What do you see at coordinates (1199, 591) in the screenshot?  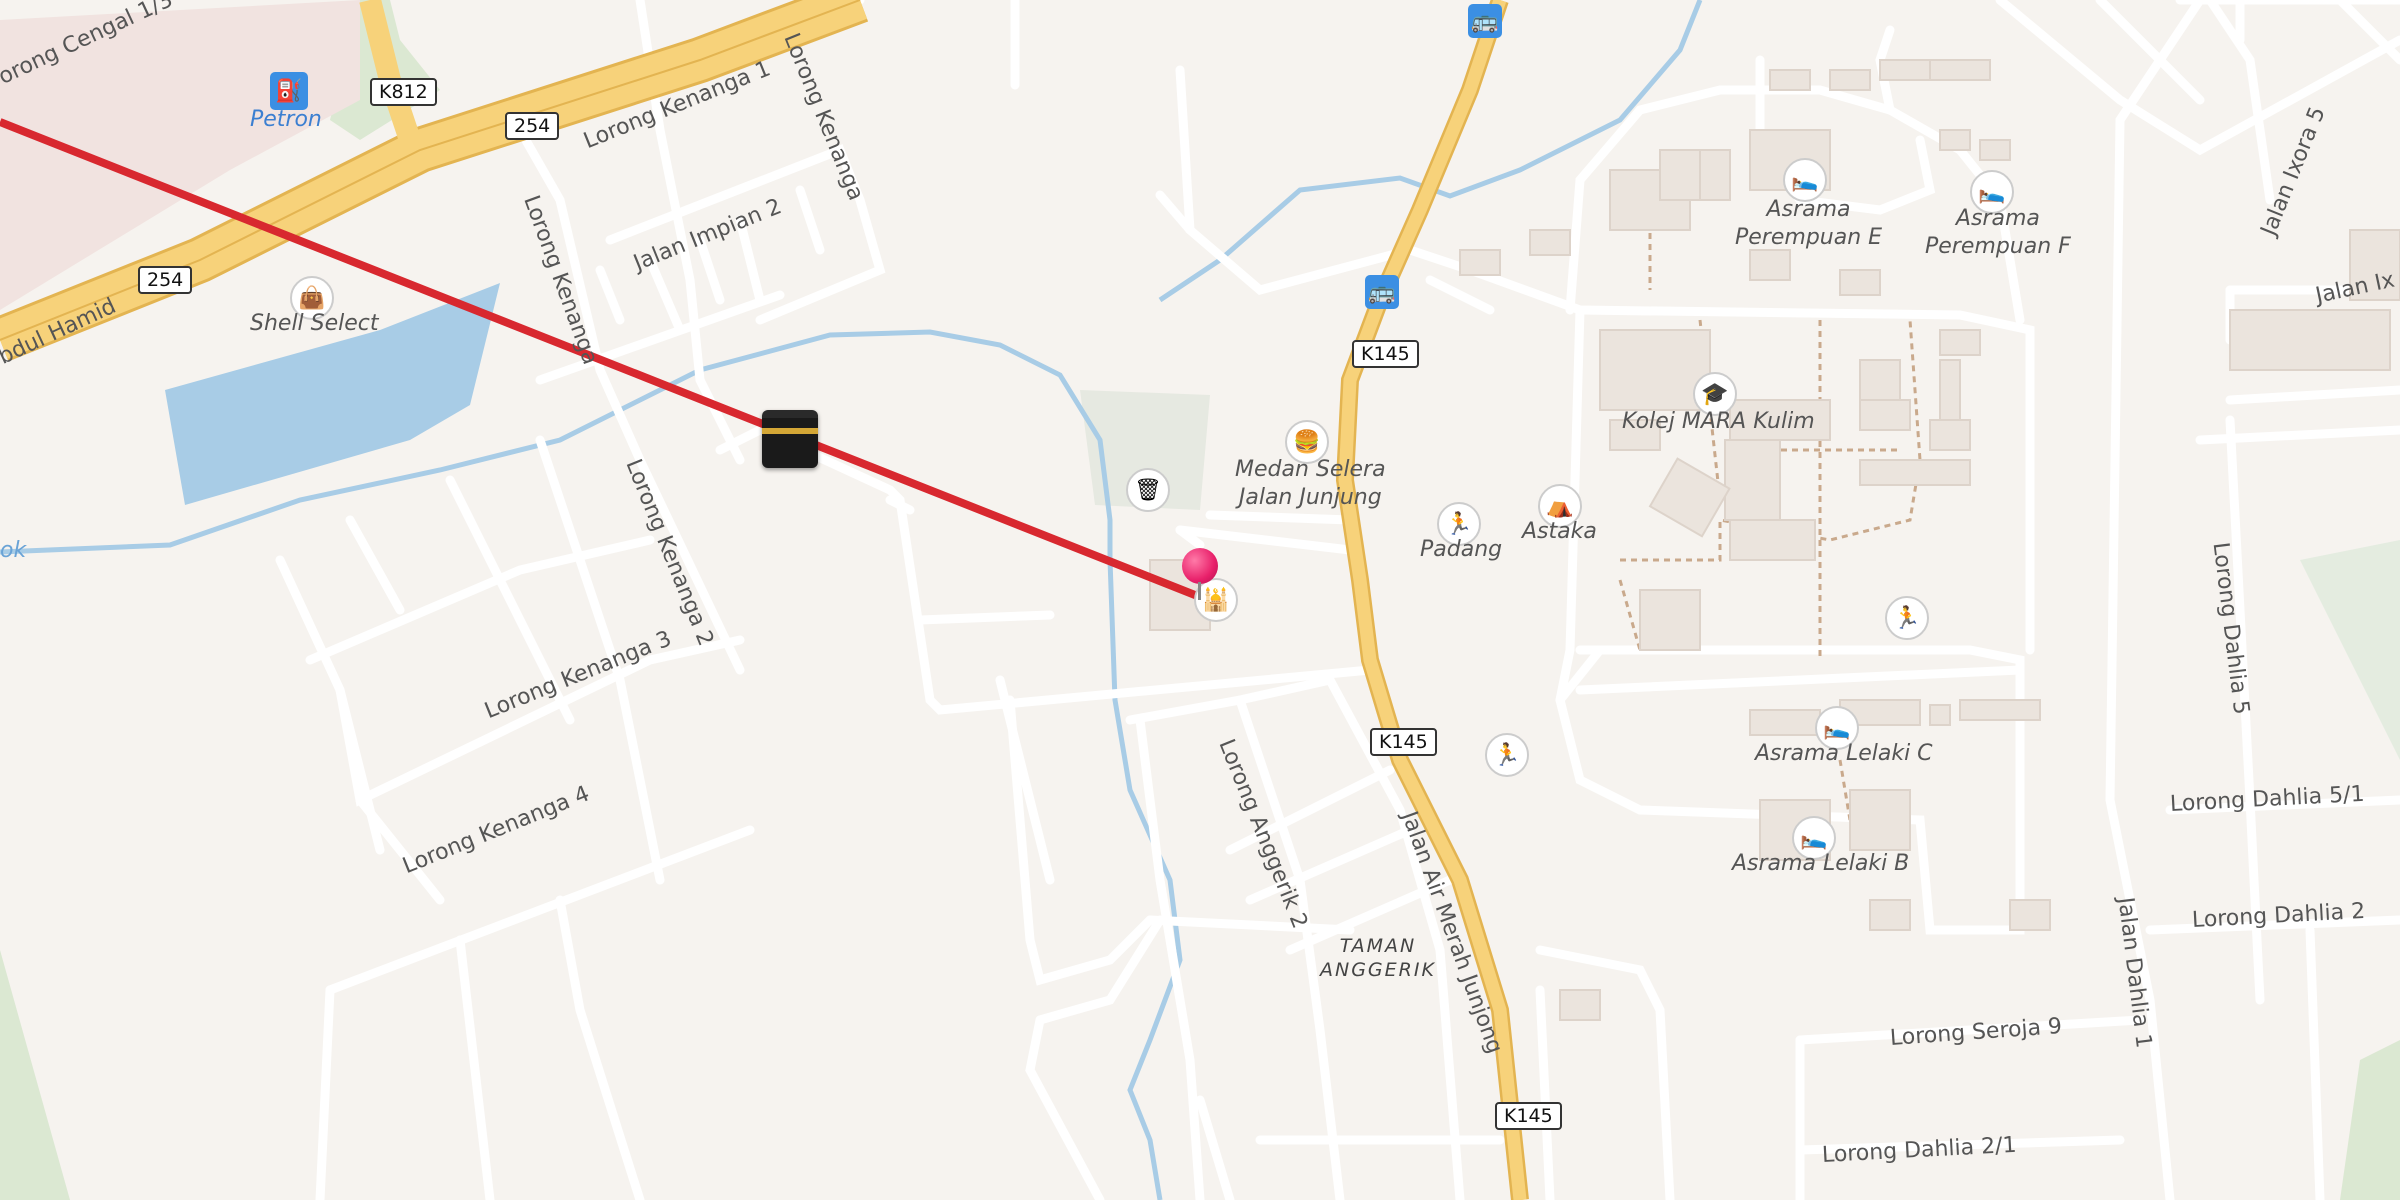 I see `location-pin-stem` at bounding box center [1199, 591].